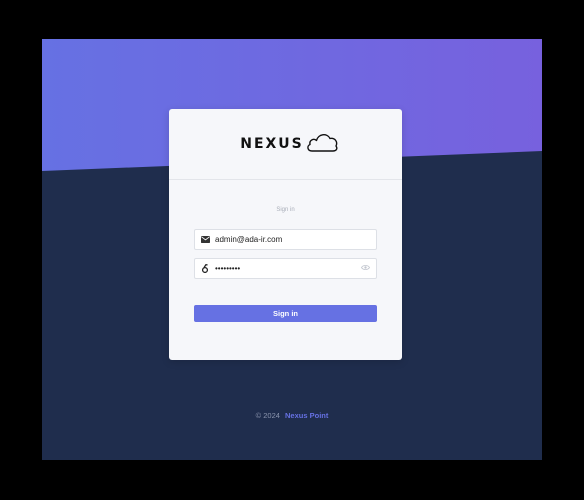 Image resolution: width=584 pixels, height=500 pixels. What do you see at coordinates (285, 313) in the screenshot?
I see `sign-in-button: Sign in` at bounding box center [285, 313].